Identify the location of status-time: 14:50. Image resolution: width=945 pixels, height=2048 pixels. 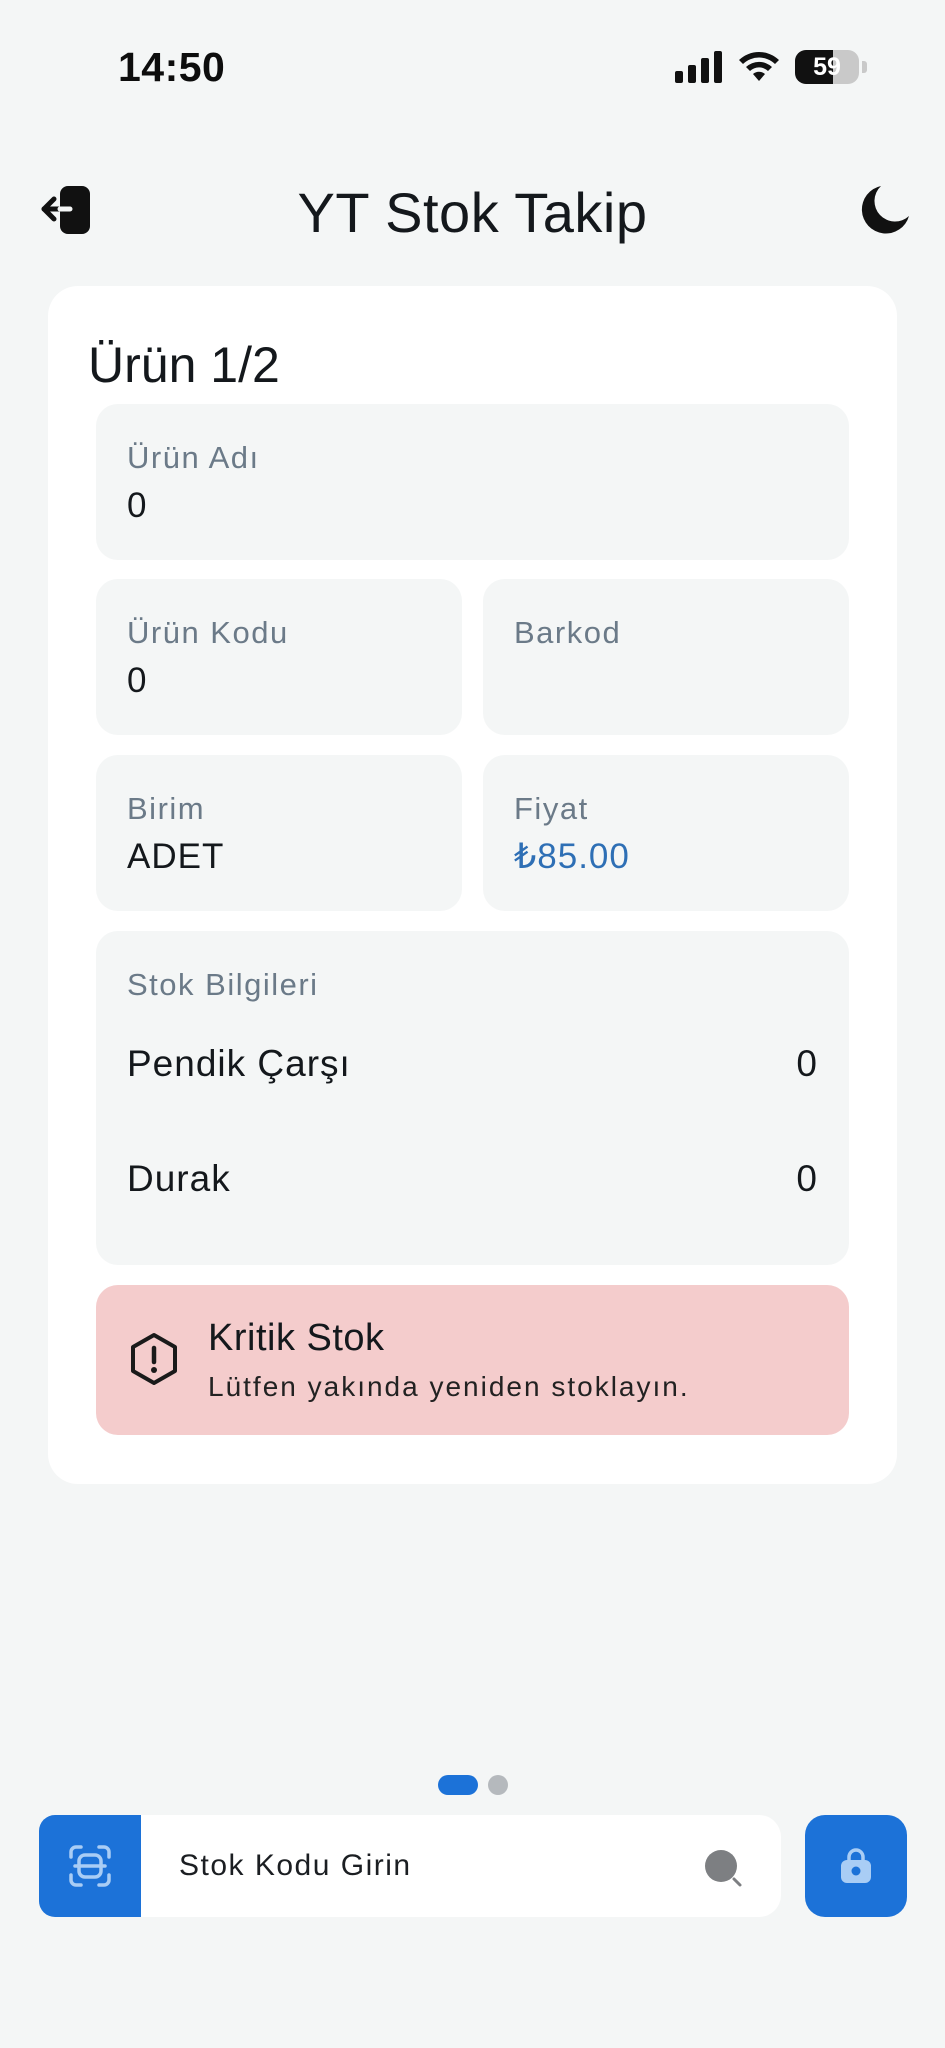
(172, 67).